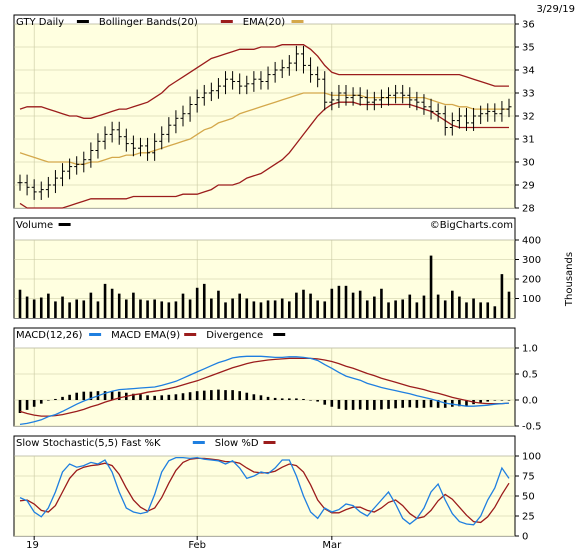 This screenshot has height=553, width=579. Describe the element at coordinates (528, 477) in the screenshot. I see `stochastic-panel-tick-label: 75` at that location.